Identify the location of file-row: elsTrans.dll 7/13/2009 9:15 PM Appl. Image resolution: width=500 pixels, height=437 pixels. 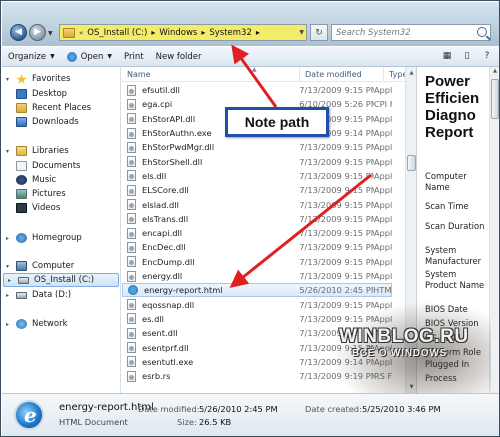
(257, 219).